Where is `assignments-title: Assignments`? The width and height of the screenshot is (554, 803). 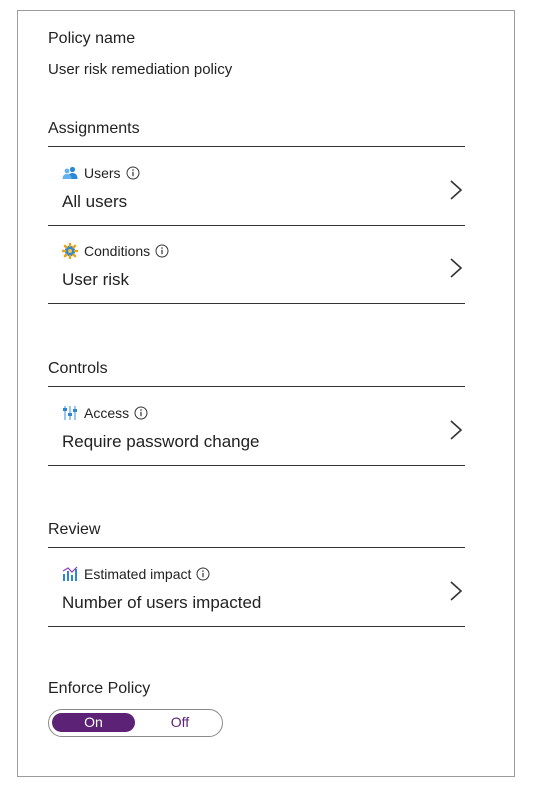
assignments-title: Assignments is located at coordinates (94, 128).